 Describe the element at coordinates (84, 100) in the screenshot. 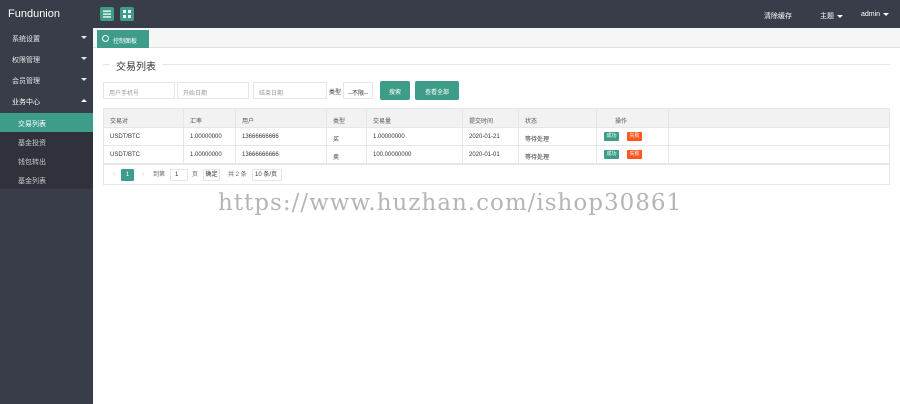

I see `chevron-up-icon` at that location.